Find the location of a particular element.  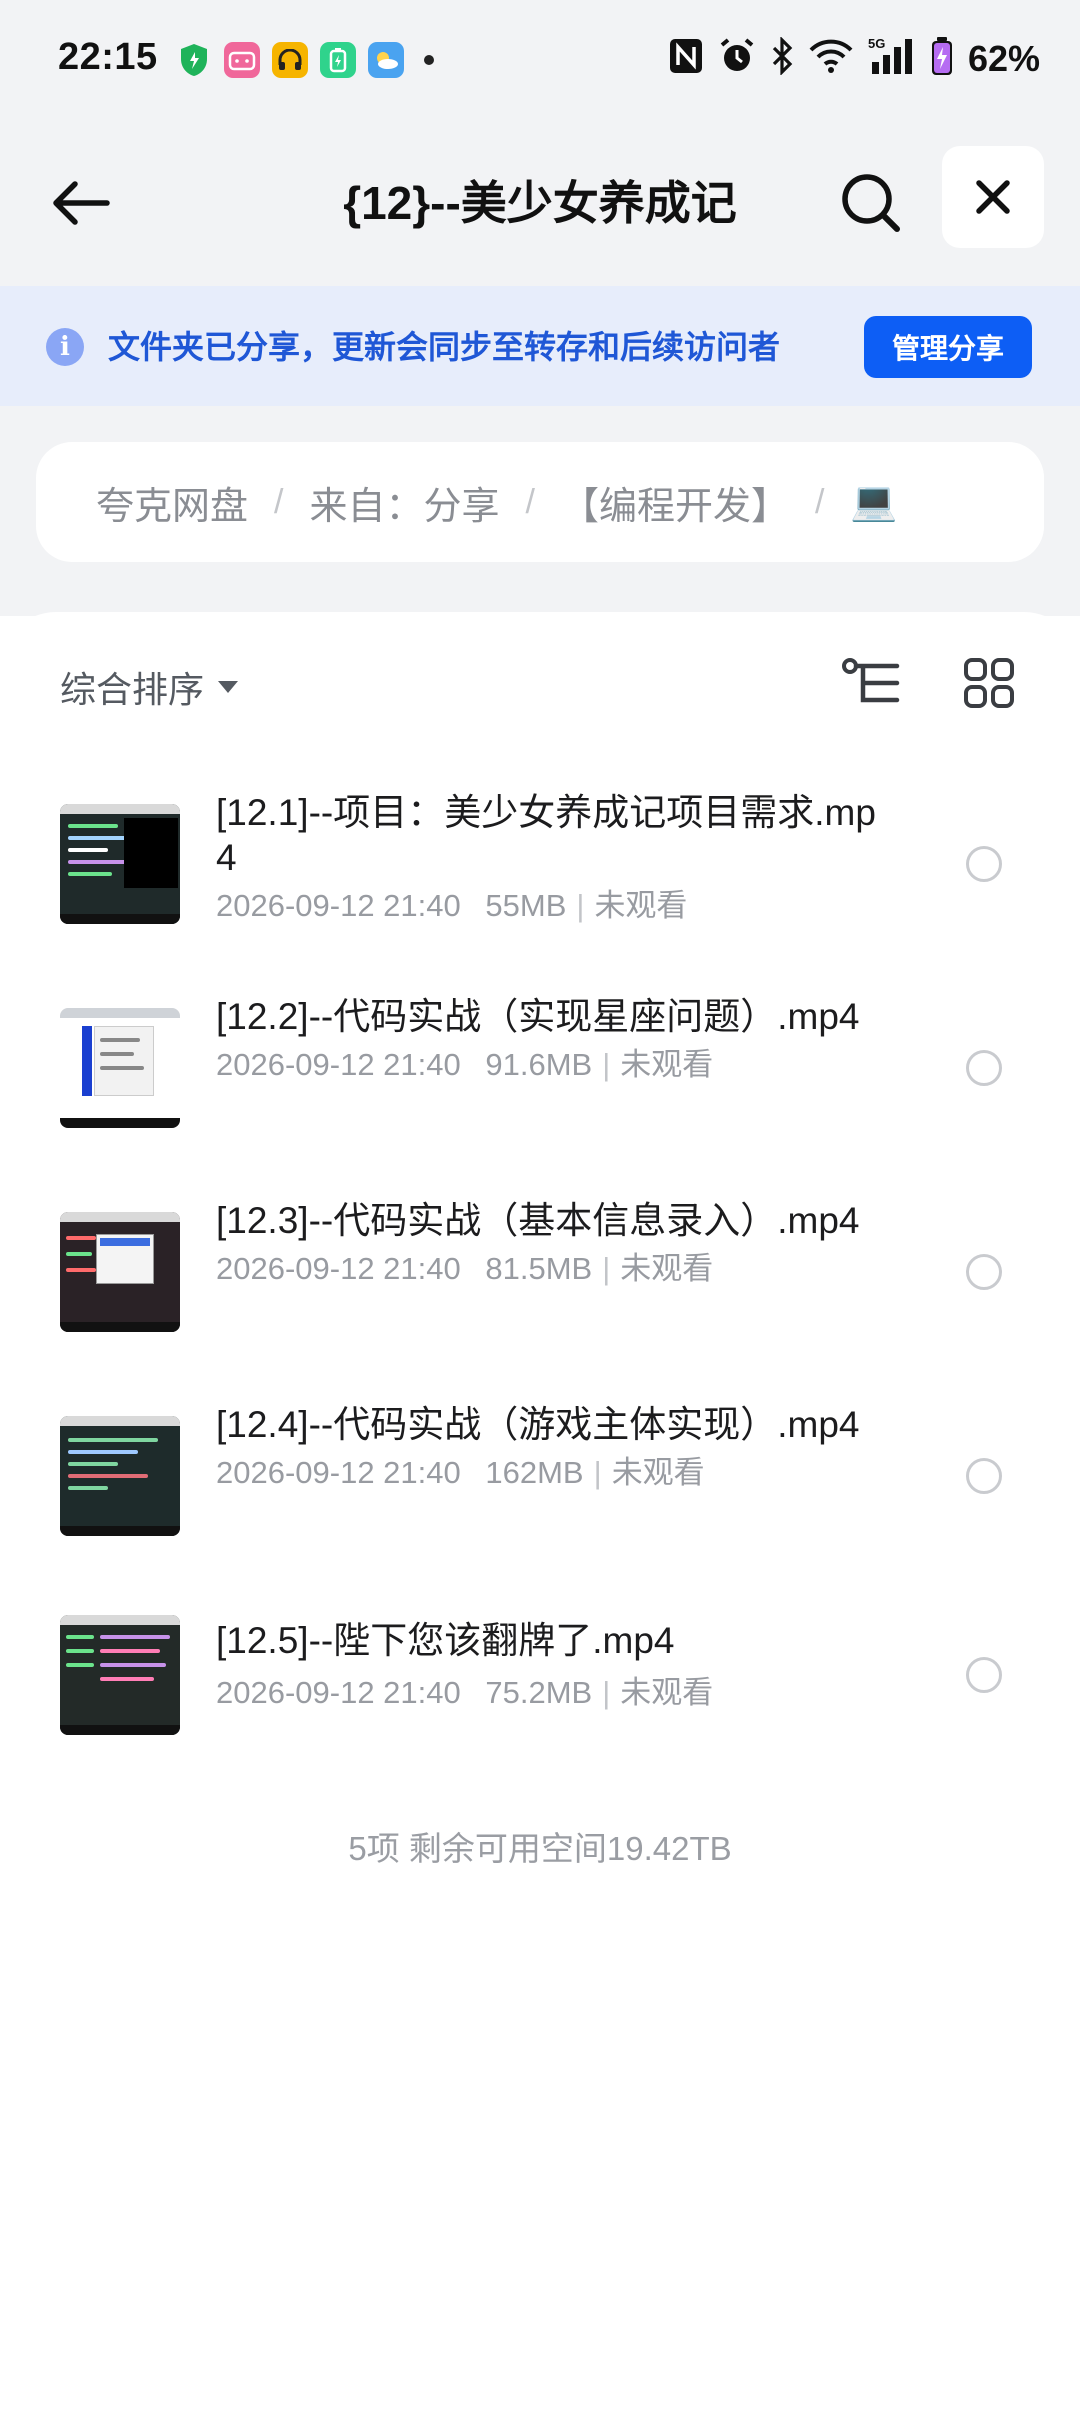

file-name: [12.4]--代码实战（游戏主体实现）.mp4 is located at coordinates (538, 1424).